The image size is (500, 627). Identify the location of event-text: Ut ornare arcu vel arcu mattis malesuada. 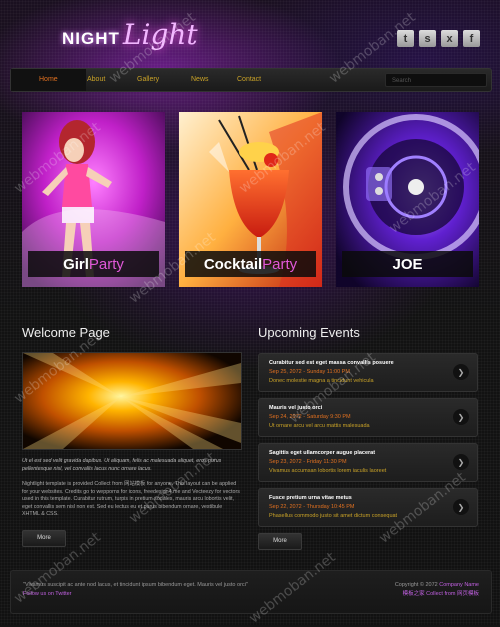
(319, 426).